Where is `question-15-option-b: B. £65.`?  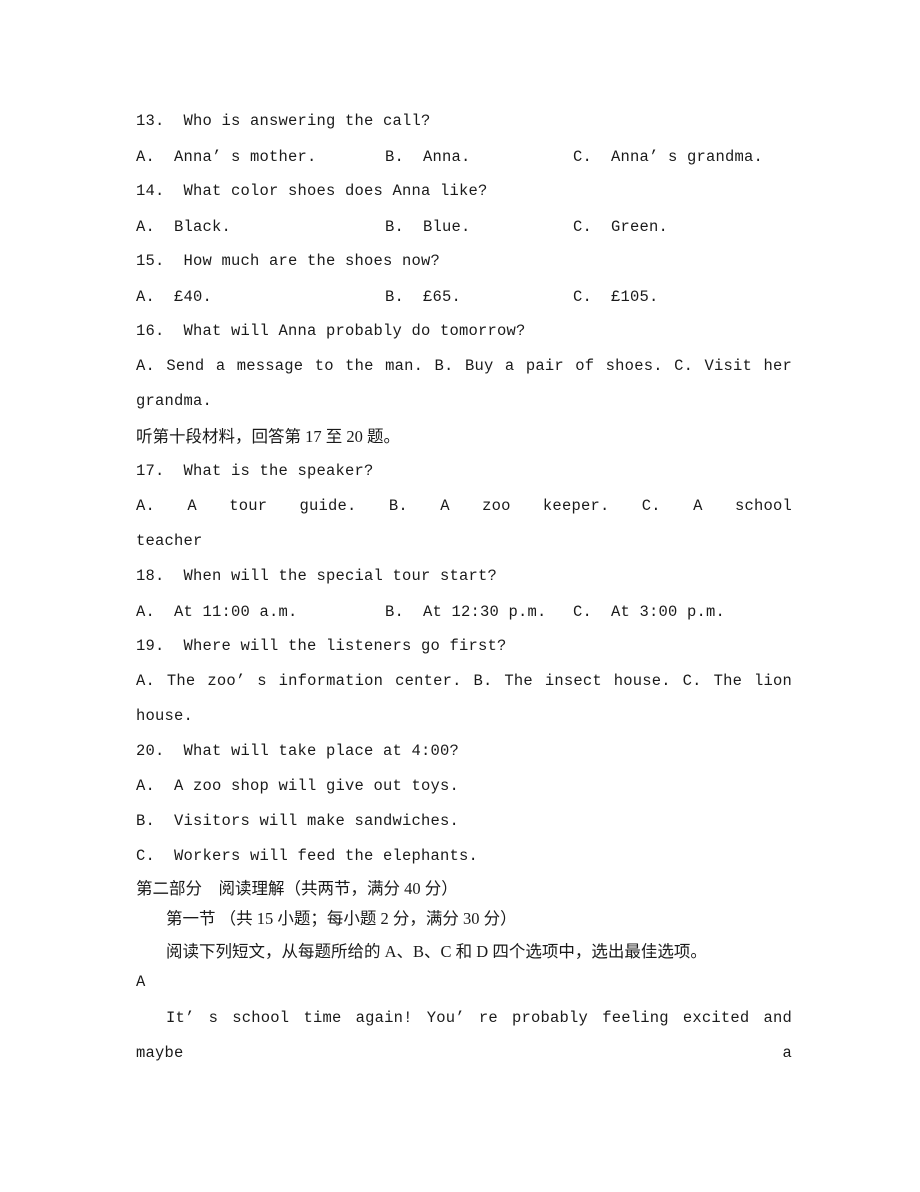 question-15-option-b: B. £65. is located at coordinates (423, 297).